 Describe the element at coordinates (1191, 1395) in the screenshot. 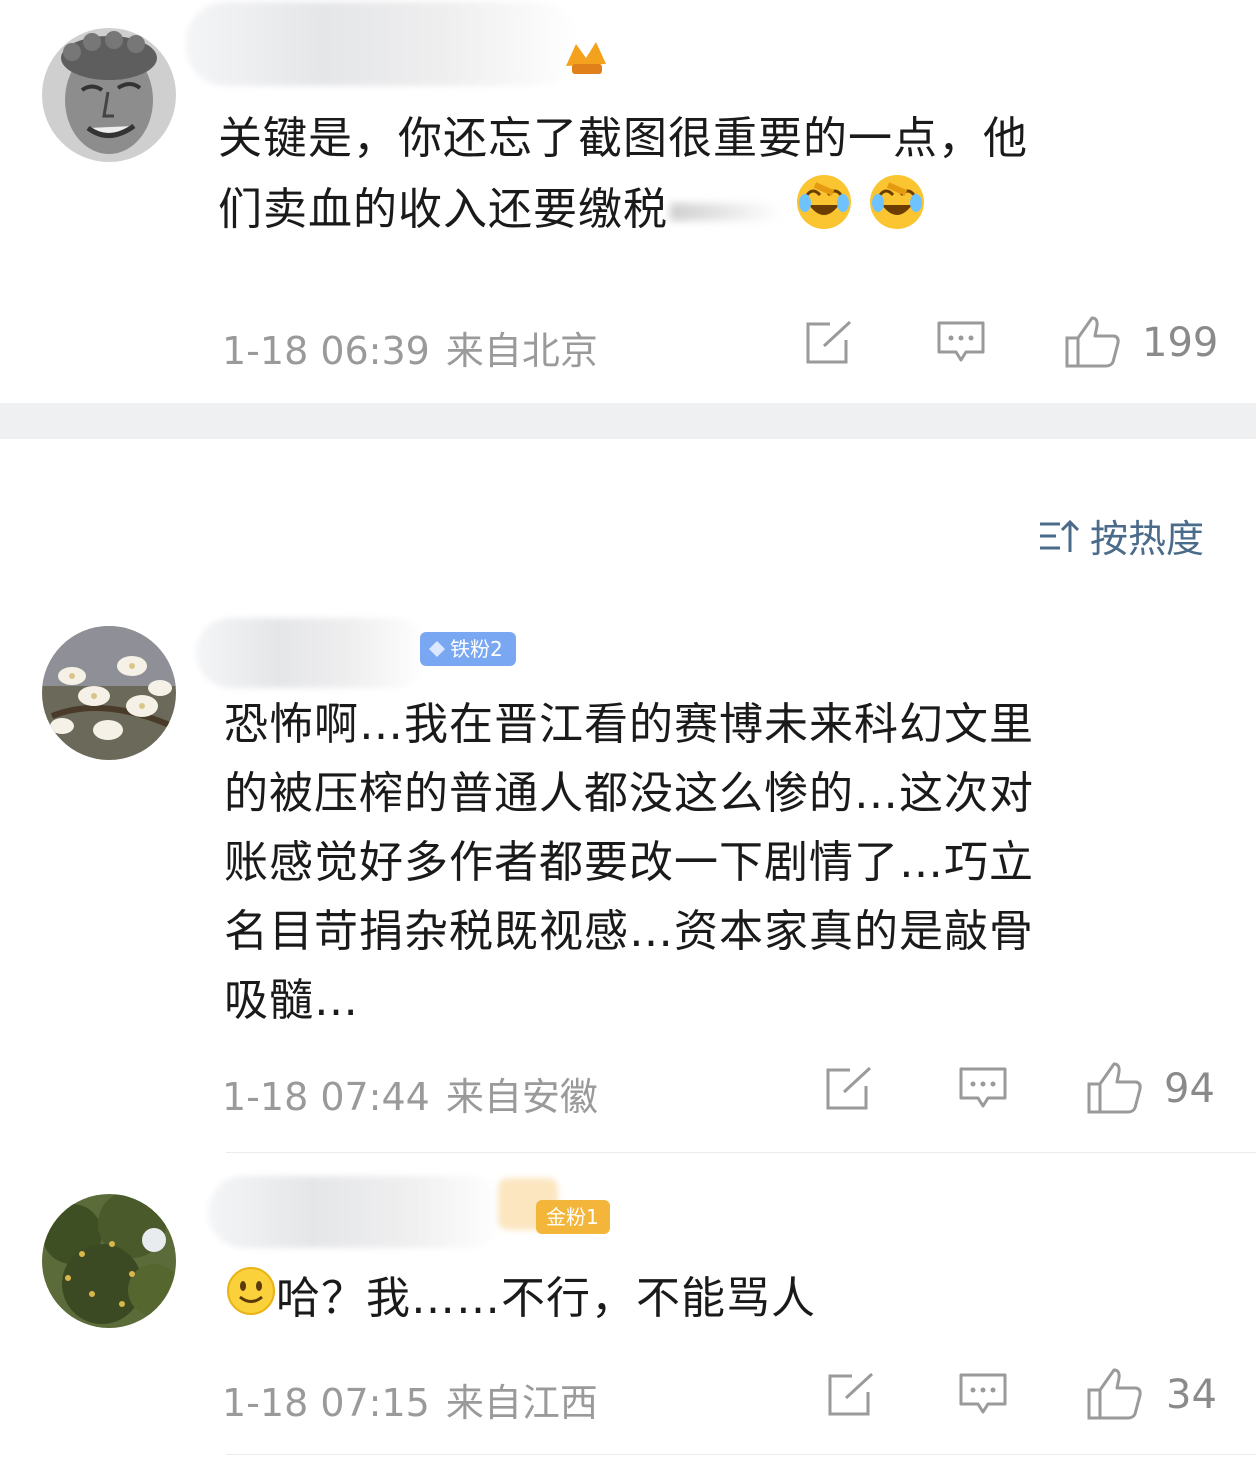

I see `like-count: 34` at that location.